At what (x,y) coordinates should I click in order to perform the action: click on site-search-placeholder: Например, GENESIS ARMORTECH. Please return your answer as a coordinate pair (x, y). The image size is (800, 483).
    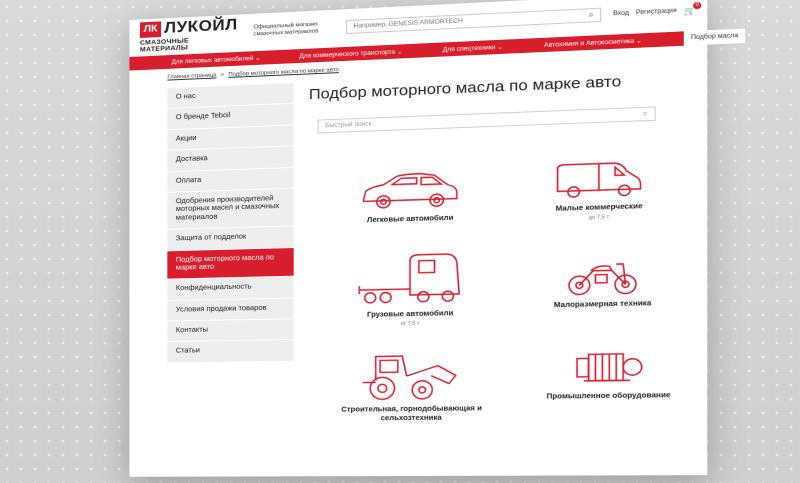
    Looking at the image, I should click on (408, 24).